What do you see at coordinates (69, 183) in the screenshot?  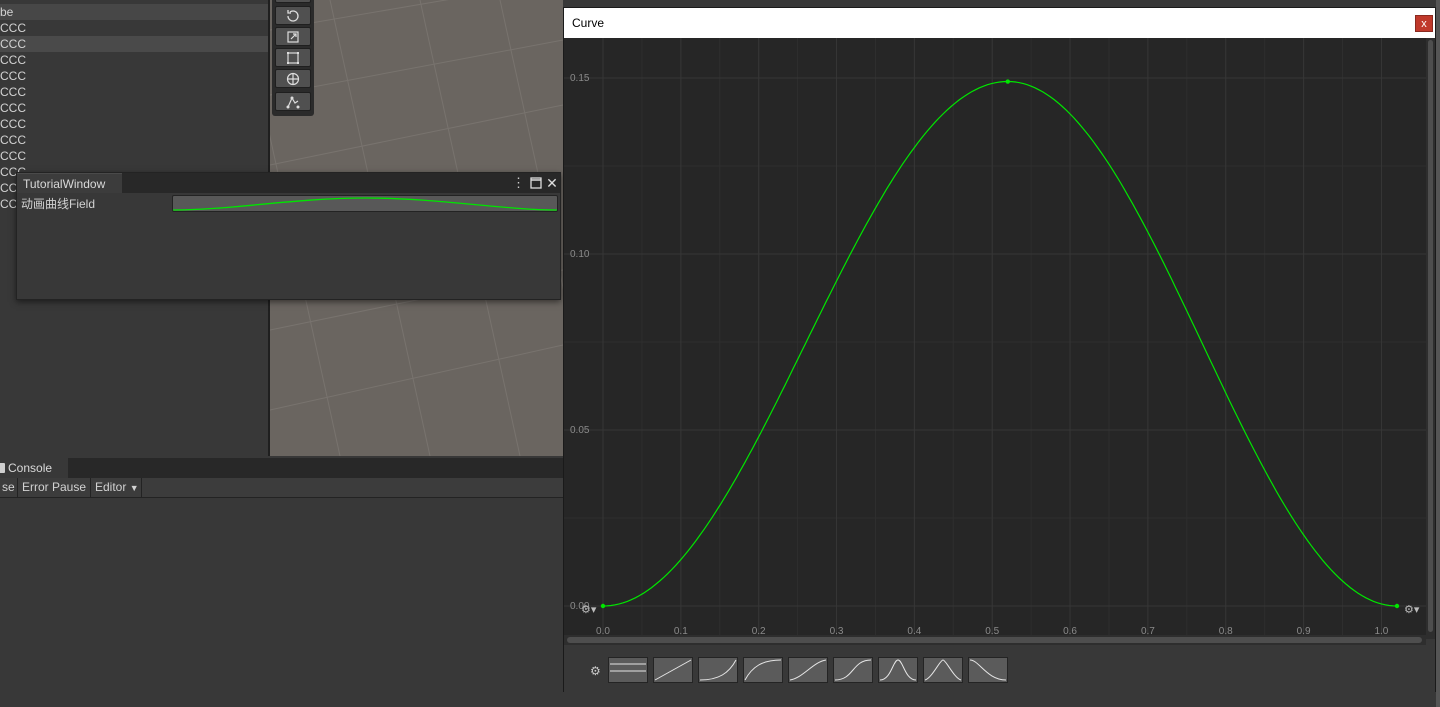 I see `tutorial-window-tab: TutorialWindow` at bounding box center [69, 183].